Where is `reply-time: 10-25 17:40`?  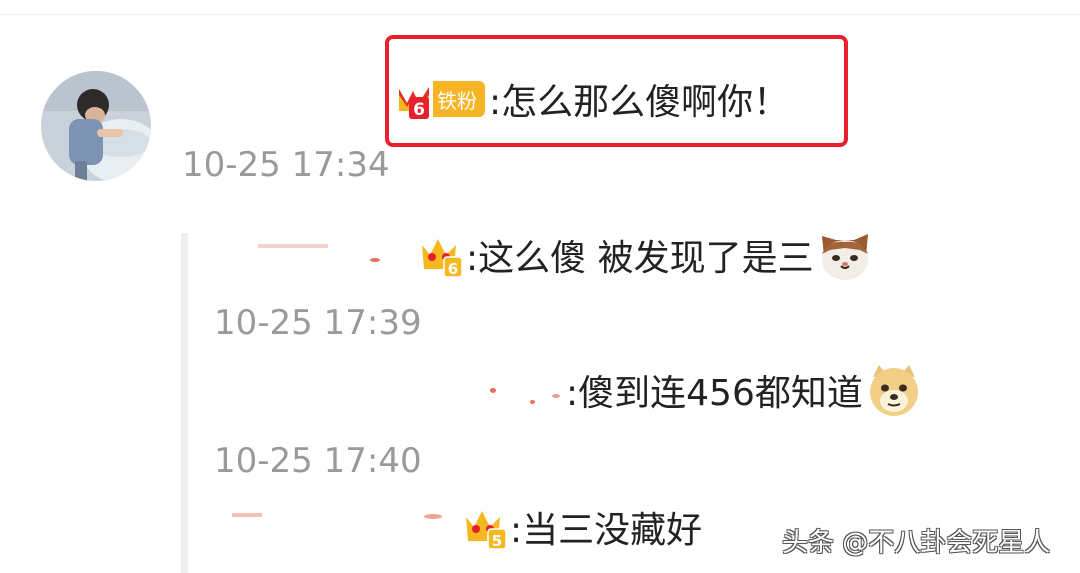 reply-time: 10-25 17:40 is located at coordinates (318, 461).